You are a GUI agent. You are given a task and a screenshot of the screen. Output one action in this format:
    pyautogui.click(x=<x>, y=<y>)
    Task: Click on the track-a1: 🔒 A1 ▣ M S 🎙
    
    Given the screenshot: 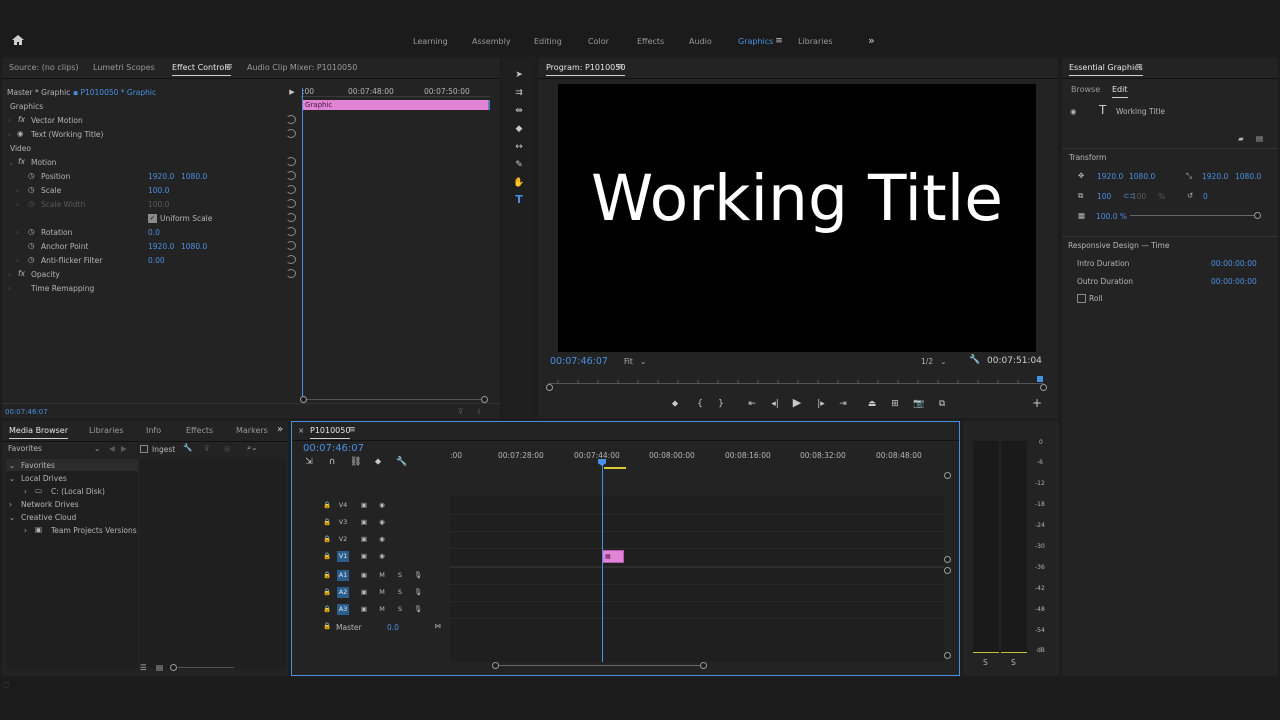 What is the action you would take?
    pyautogui.click(x=370, y=576)
    